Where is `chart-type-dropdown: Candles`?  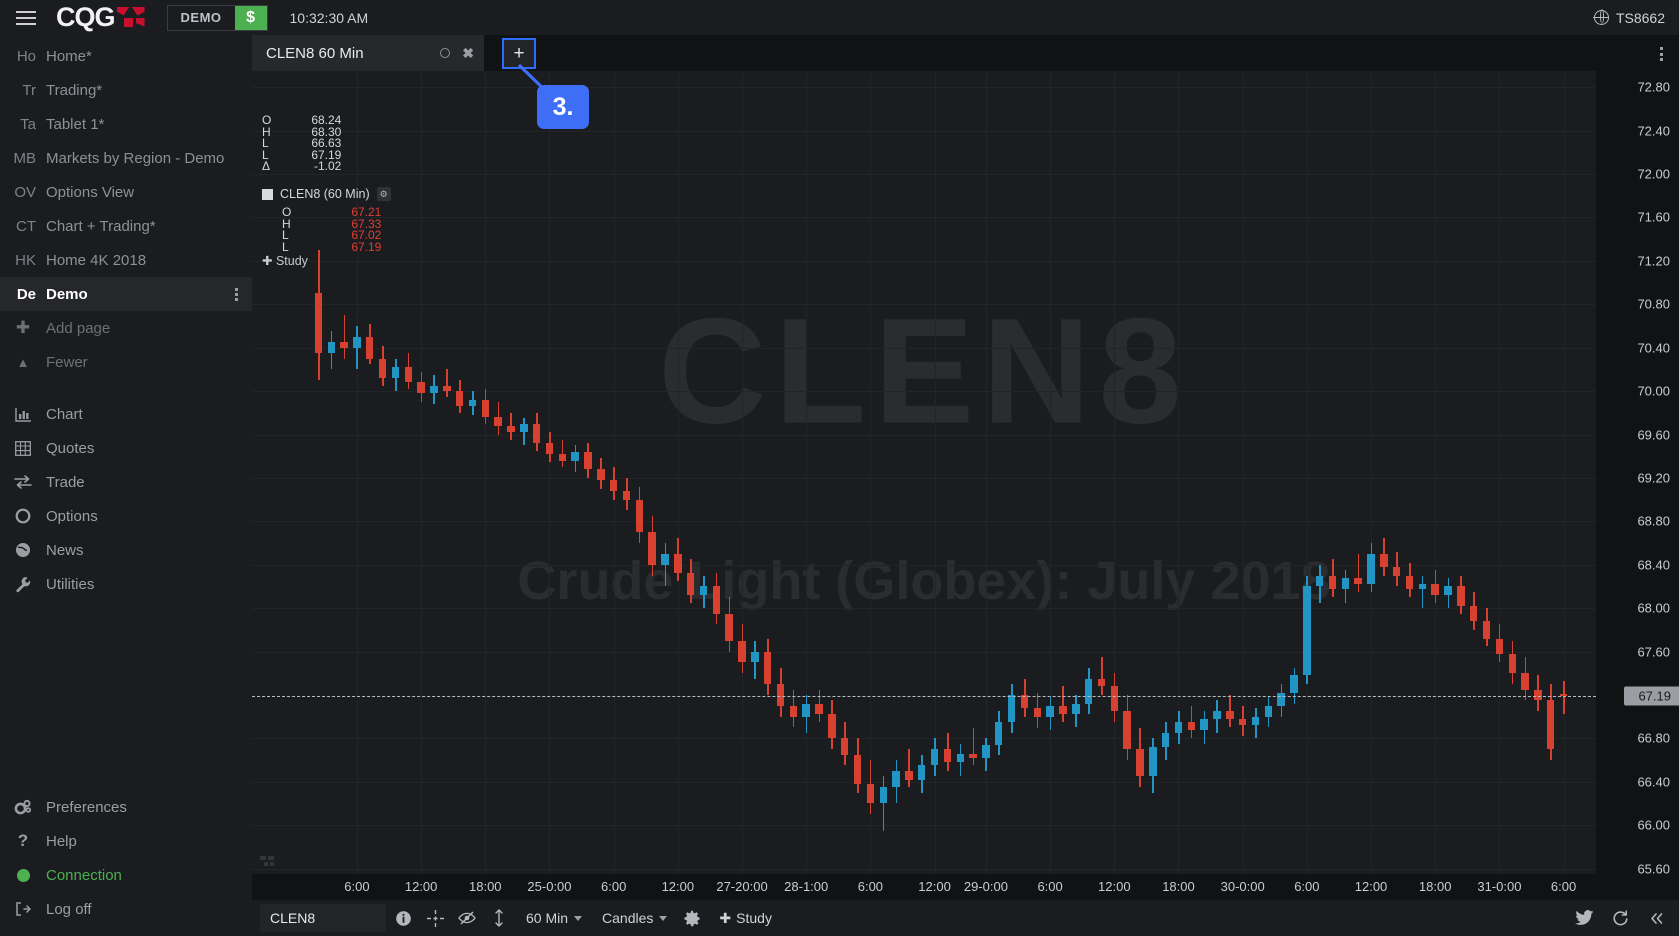 chart-type-dropdown: Candles is located at coordinates (634, 918).